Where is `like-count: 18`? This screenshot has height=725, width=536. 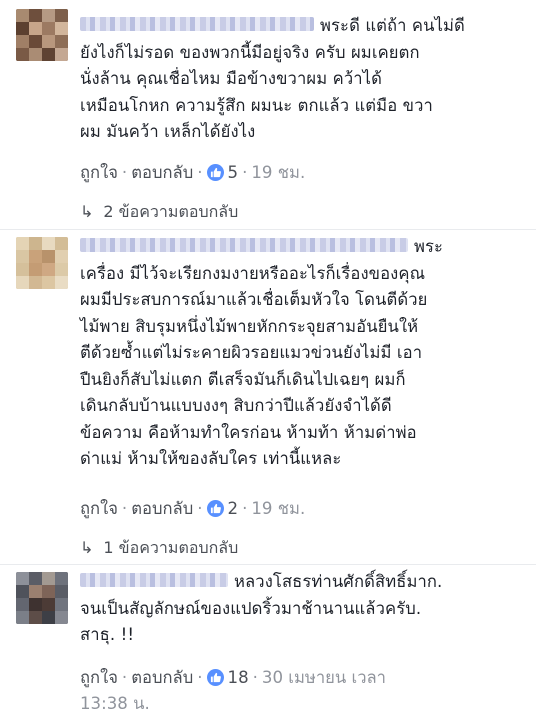
like-count: 18 is located at coordinates (238, 677).